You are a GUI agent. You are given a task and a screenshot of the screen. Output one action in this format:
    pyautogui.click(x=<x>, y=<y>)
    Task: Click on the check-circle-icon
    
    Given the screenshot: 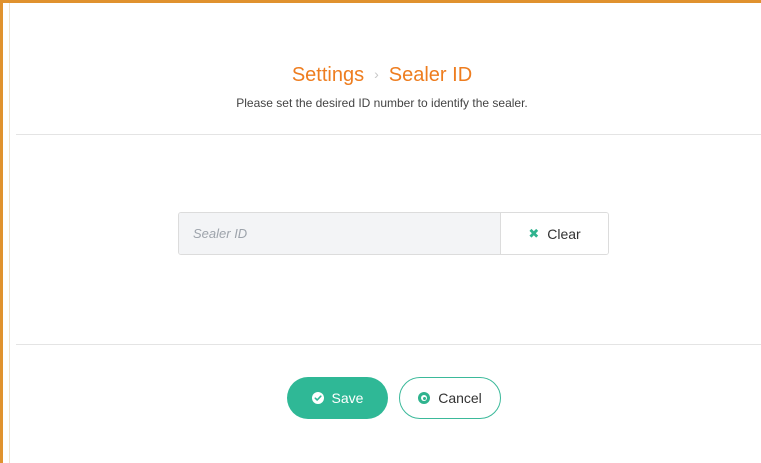 What is the action you would take?
    pyautogui.click(x=317, y=398)
    